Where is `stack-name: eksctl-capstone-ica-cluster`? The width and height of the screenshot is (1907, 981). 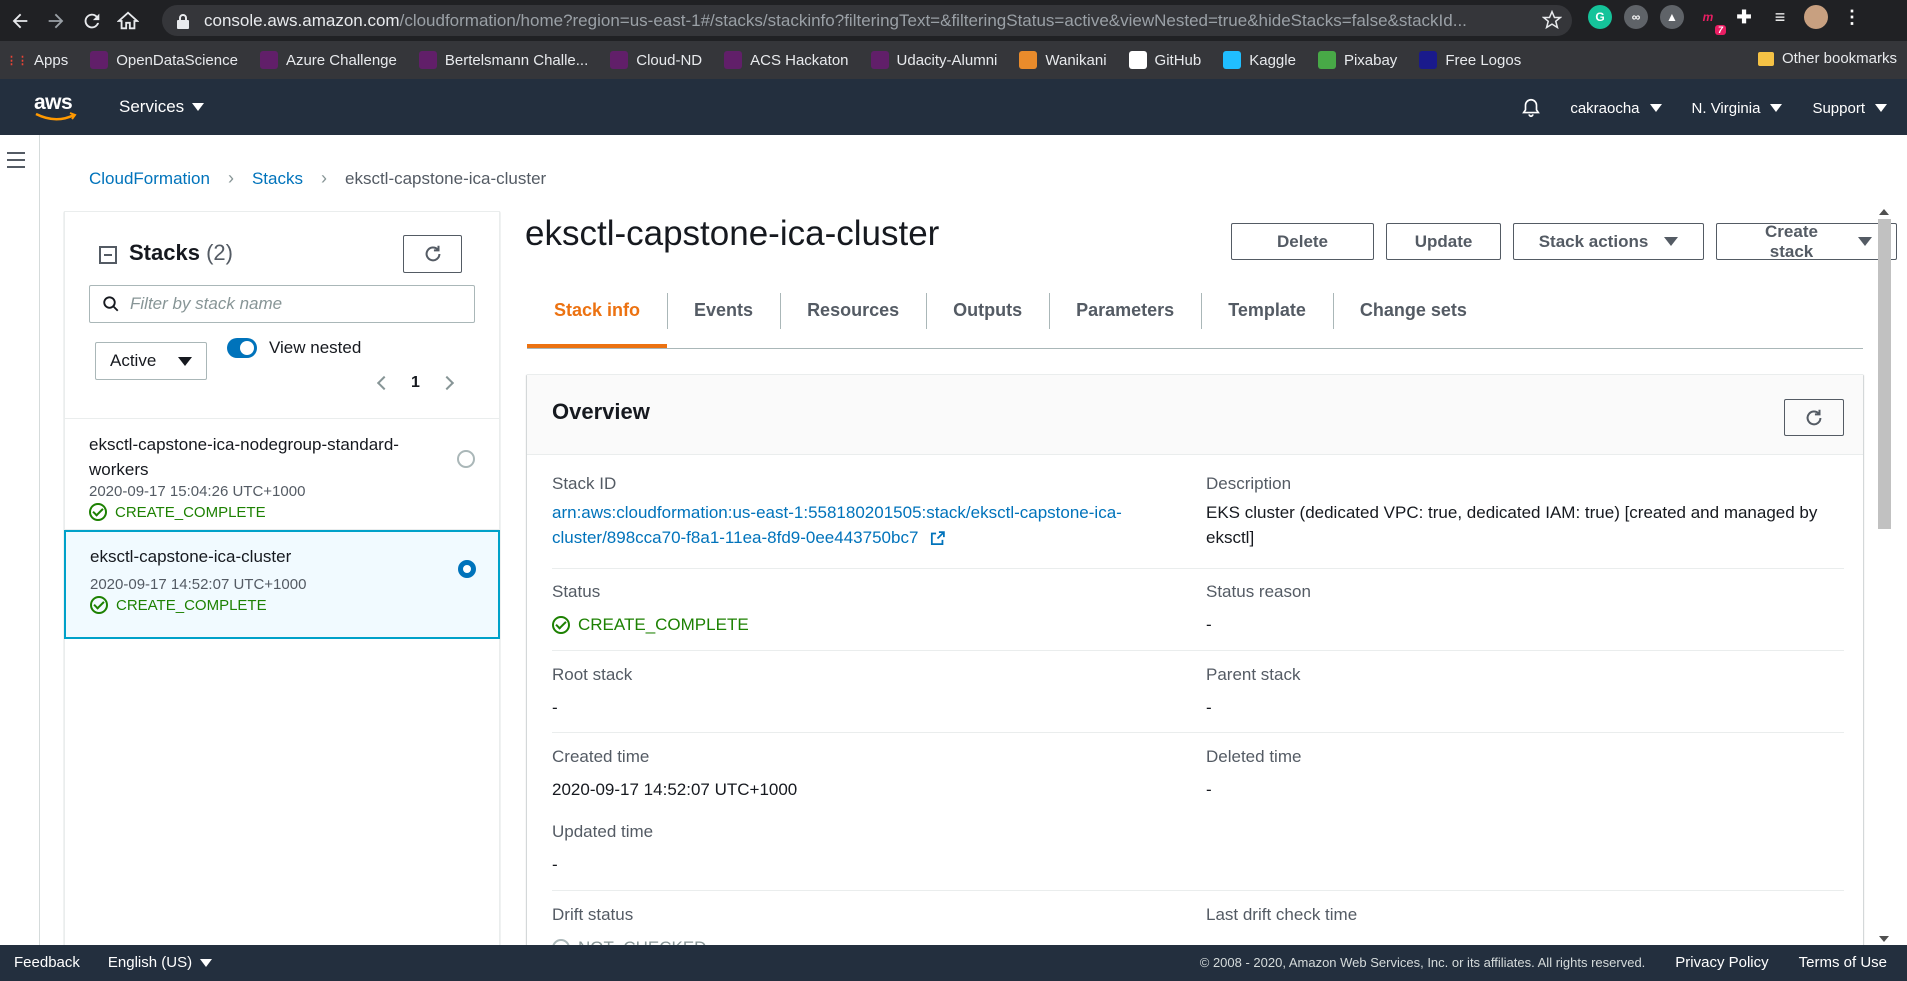
stack-name: eksctl-capstone-ica-cluster is located at coordinates (265, 556).